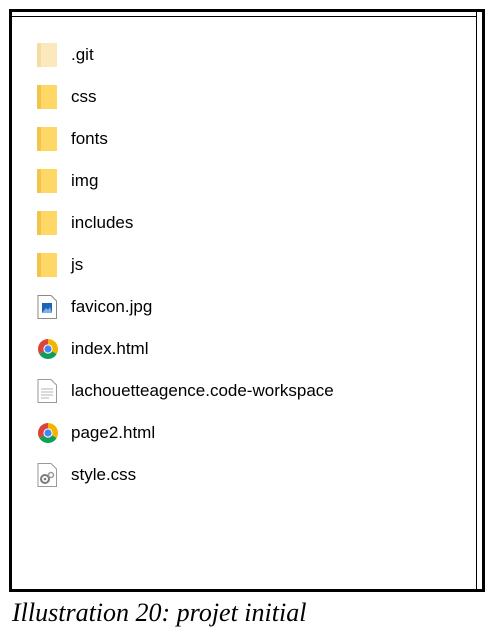 Image resolution: width=488 pixels, height=634 pixels. I want to click on file-name: favicon.jpg, so click(112, 306).